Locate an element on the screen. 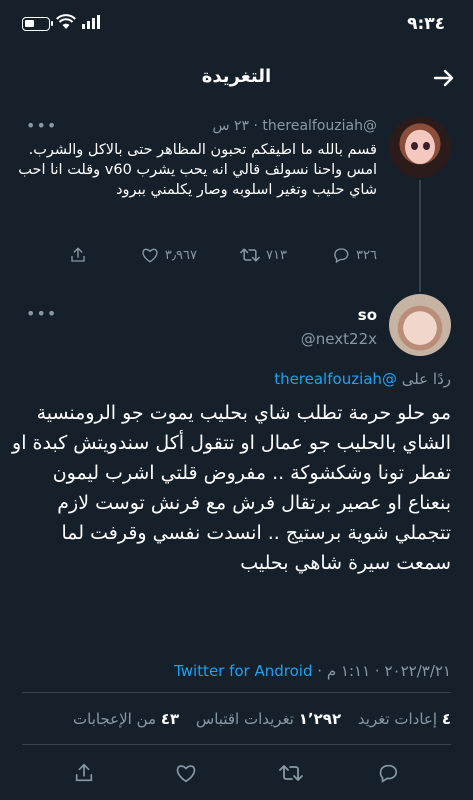 This screenshot has height=800, width=473. tweet-meta: ٢٠٢٢/٣/٢١ · ١:١١ م · Twitter for Android is located at coordinates (312, 671).